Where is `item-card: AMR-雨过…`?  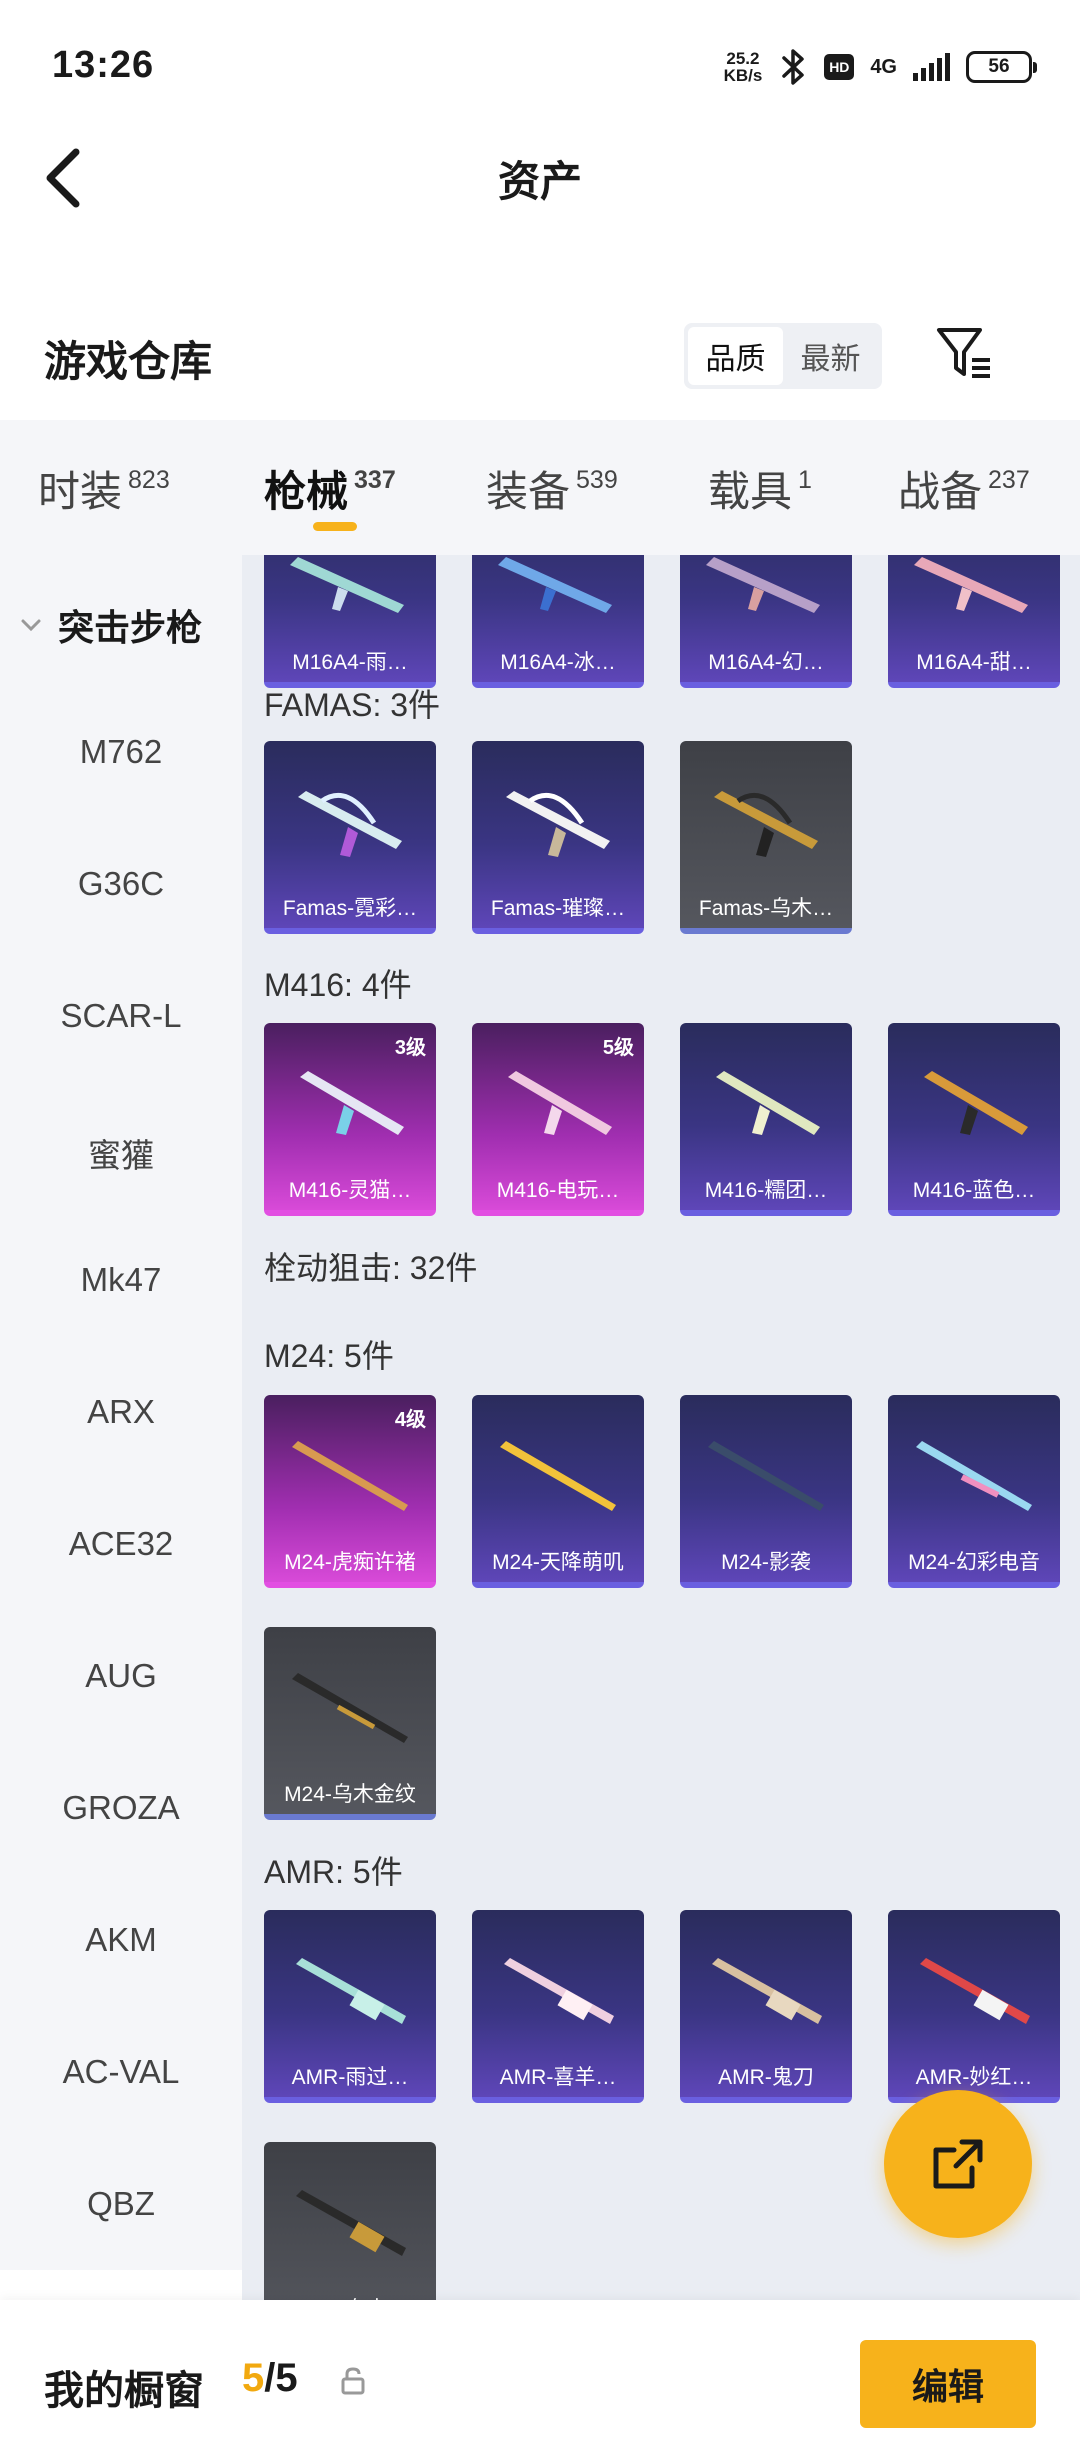 item-card: AMR-雨过… is located at coordinates (350, 2006).